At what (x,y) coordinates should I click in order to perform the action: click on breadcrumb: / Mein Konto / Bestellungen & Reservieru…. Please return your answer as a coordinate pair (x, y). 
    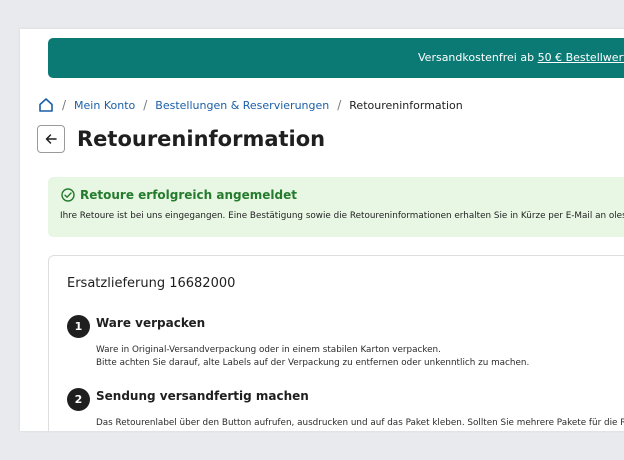
    Looking at the image, I should click on (250, 105).